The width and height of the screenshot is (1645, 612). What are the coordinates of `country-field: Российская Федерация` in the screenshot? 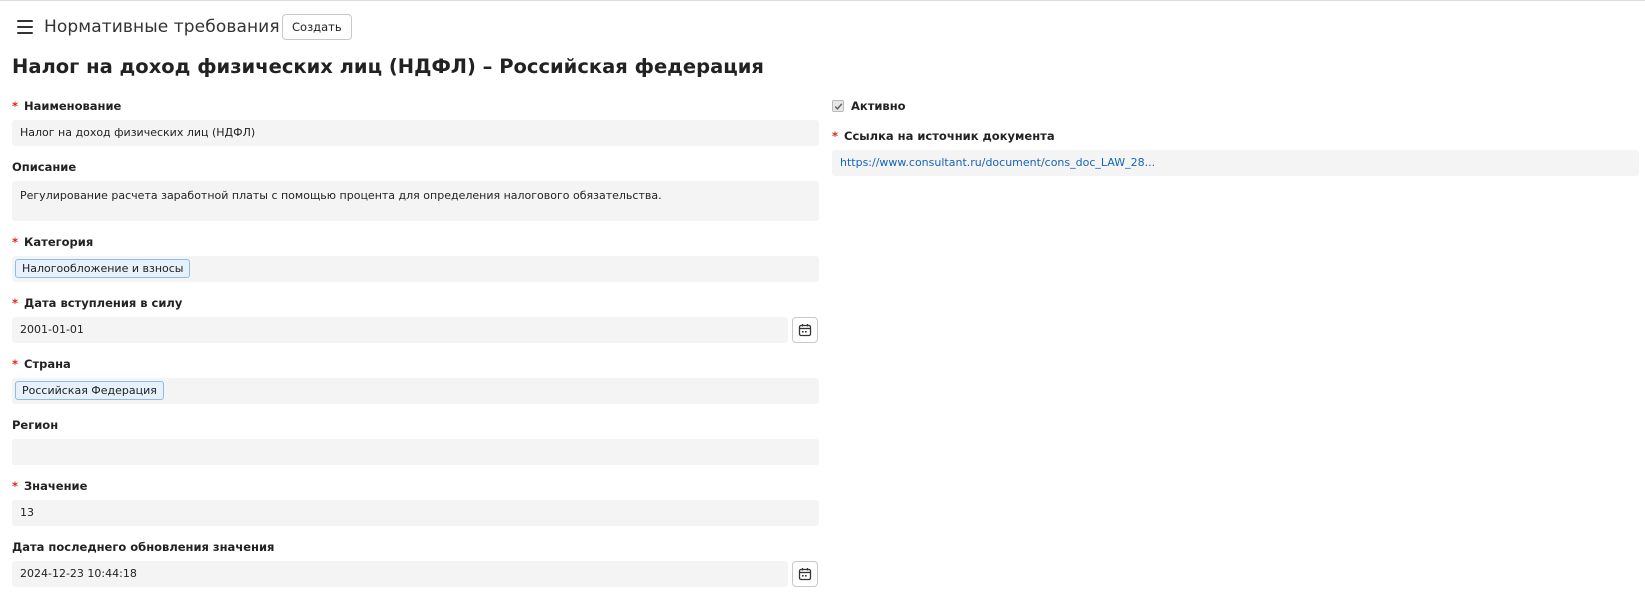 It's located at (415, 391).